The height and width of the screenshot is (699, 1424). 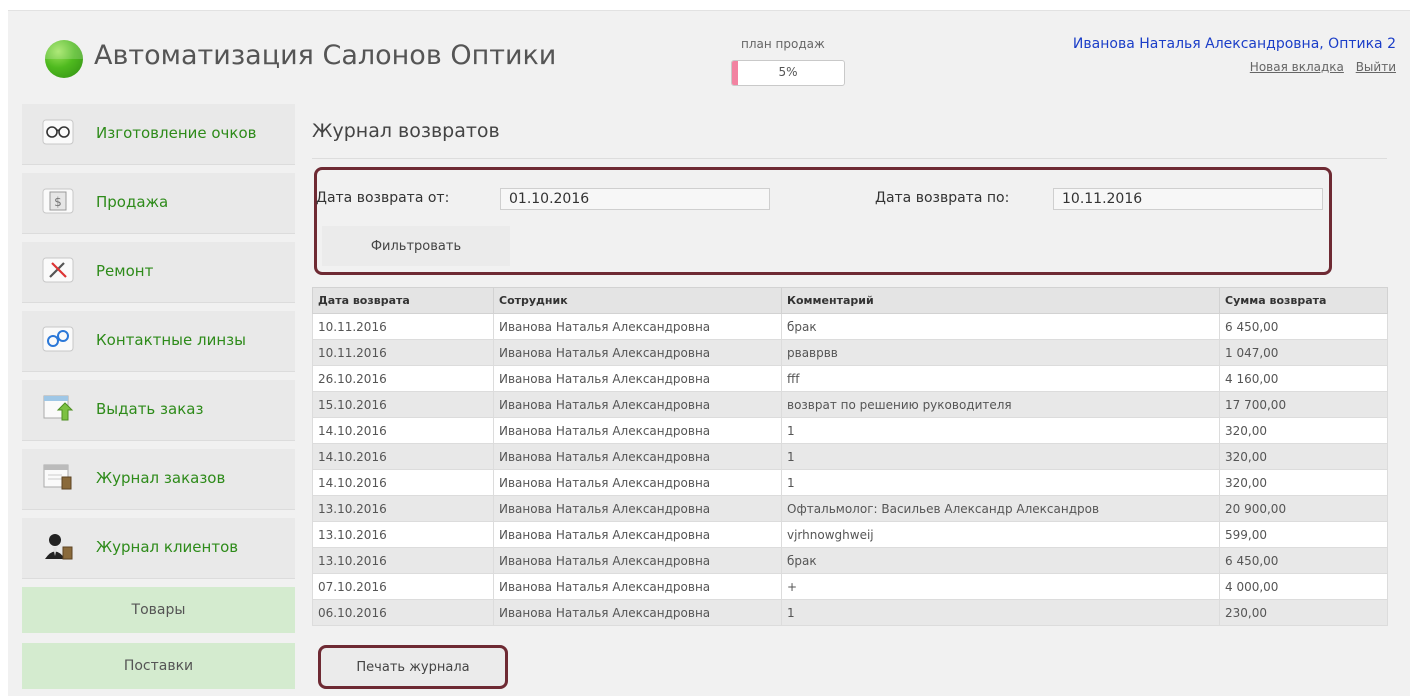 I want to click on table-cell: 17 700,00, so click(x=1303, y=404).